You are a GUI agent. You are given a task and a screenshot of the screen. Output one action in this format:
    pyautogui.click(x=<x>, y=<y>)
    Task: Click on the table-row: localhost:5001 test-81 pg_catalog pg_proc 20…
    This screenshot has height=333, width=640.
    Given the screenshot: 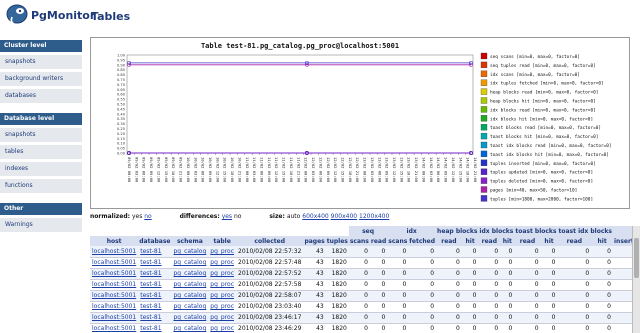 What is the action you would take?
    pyautogui.click(x=365, y=318)
    